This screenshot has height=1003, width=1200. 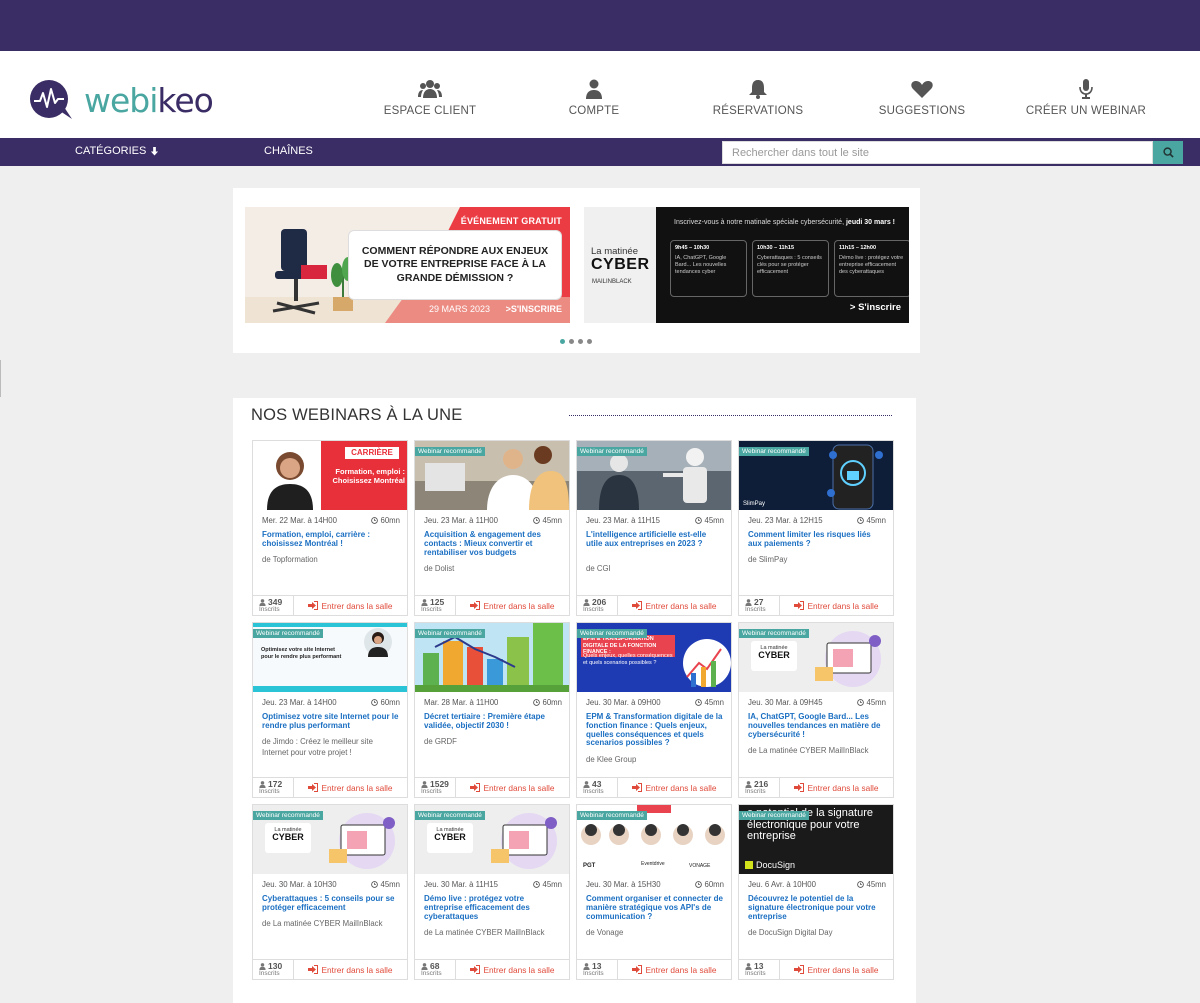 What do you see at coordinates (594, 111) in the screenshot?
I see `nav-label: COMPTE` at bounding box center [594, 111].